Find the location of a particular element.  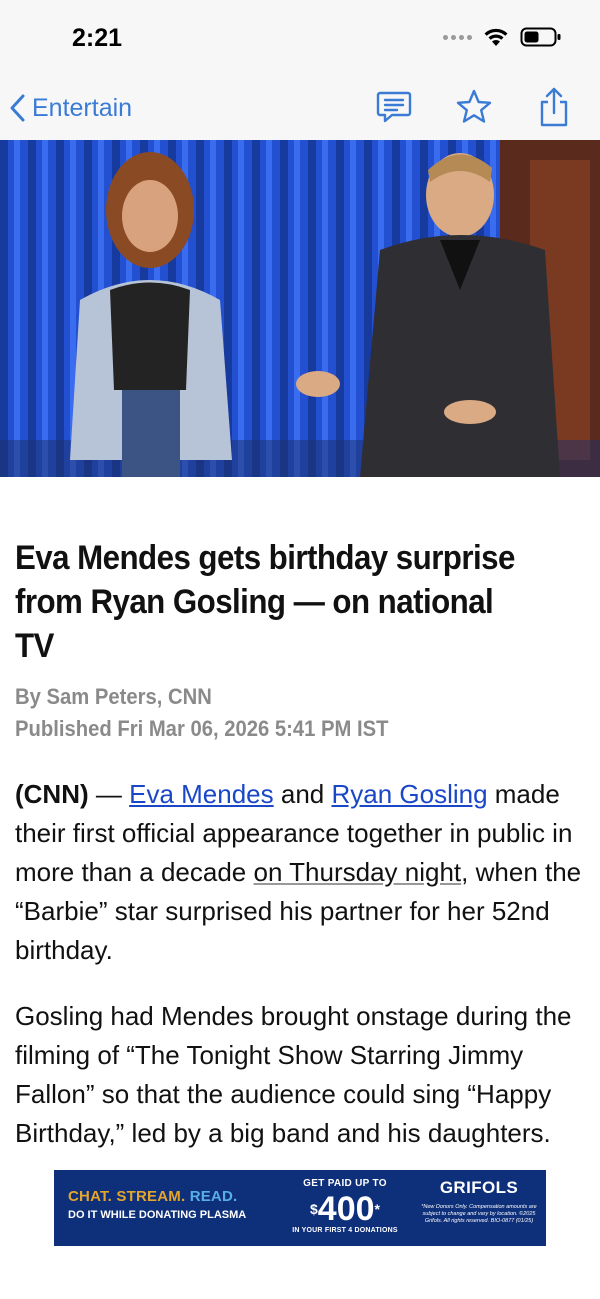

status-indicators is located at coordinates (502, 37).